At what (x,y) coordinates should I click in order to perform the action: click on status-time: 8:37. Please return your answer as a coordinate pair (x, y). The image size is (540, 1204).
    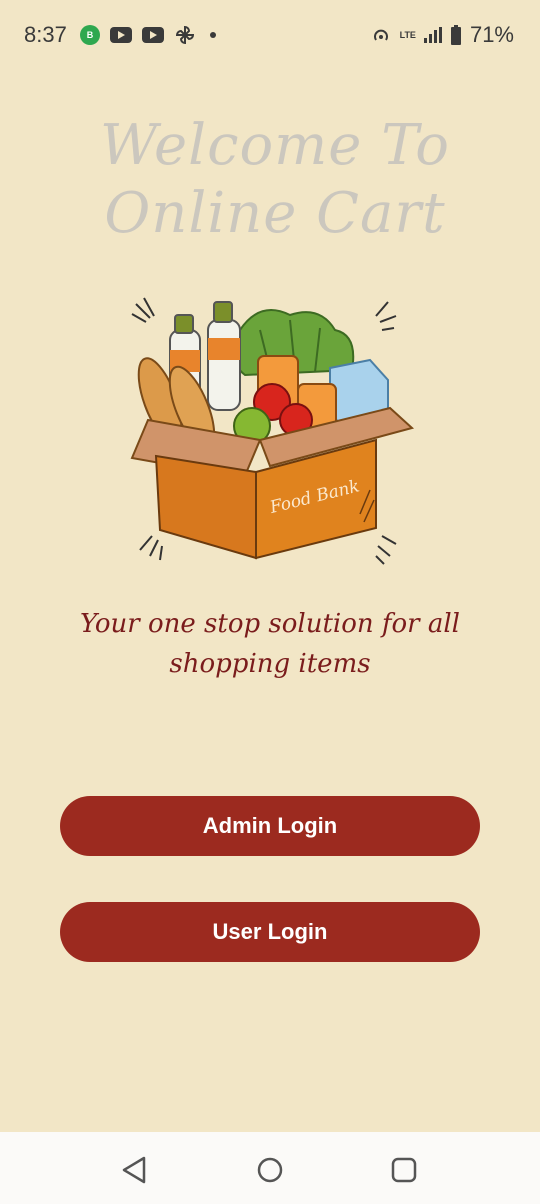
    Looking at the image, I should click on (45, 34).